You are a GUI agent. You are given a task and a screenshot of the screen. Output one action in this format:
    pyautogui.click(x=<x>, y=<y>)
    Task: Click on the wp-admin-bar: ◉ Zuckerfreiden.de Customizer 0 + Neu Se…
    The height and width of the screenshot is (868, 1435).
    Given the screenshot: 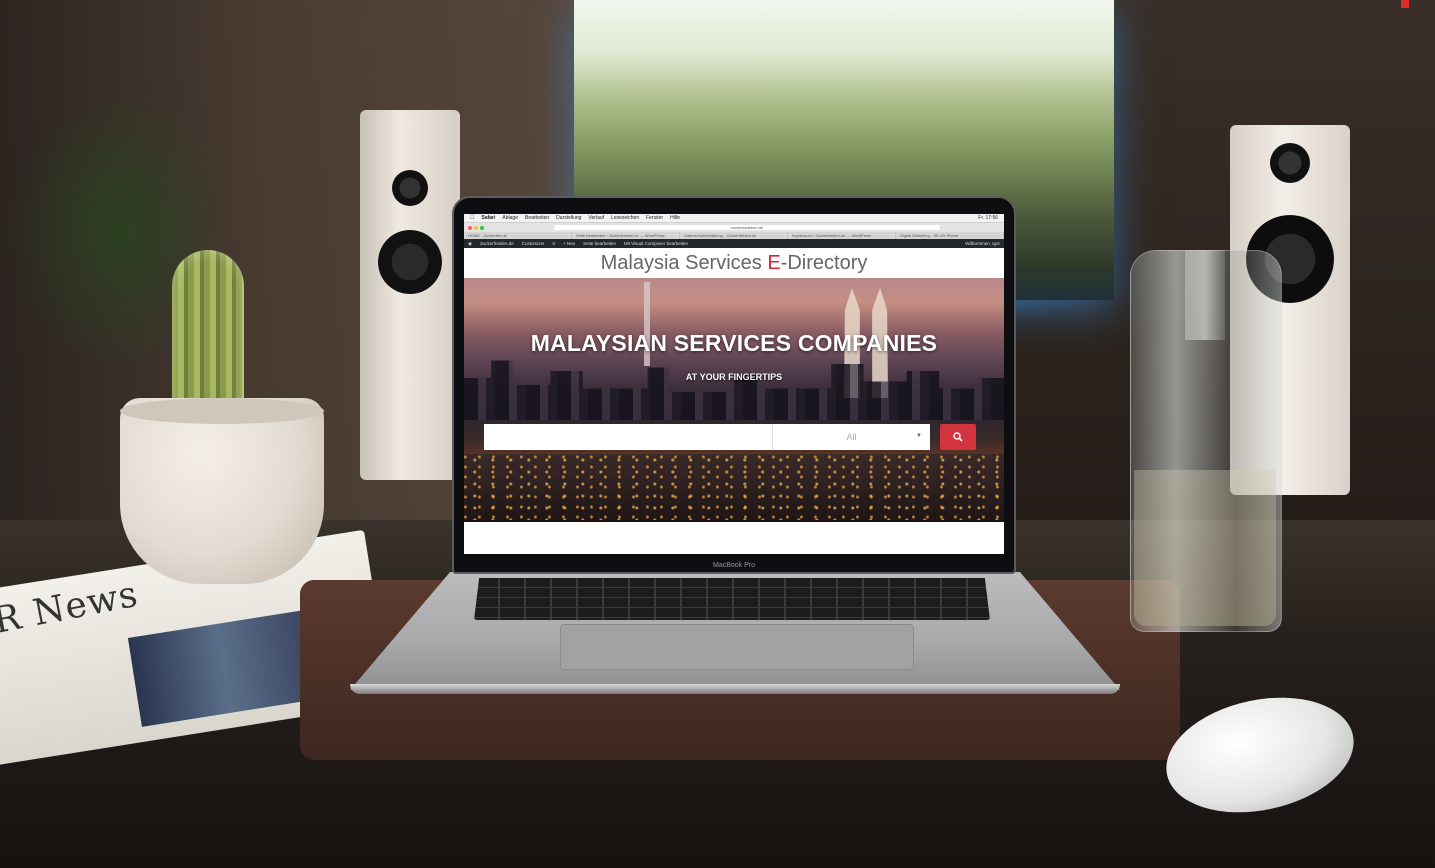 What is the action you would take?
    pyautogui.click(x=734, y=243)
    